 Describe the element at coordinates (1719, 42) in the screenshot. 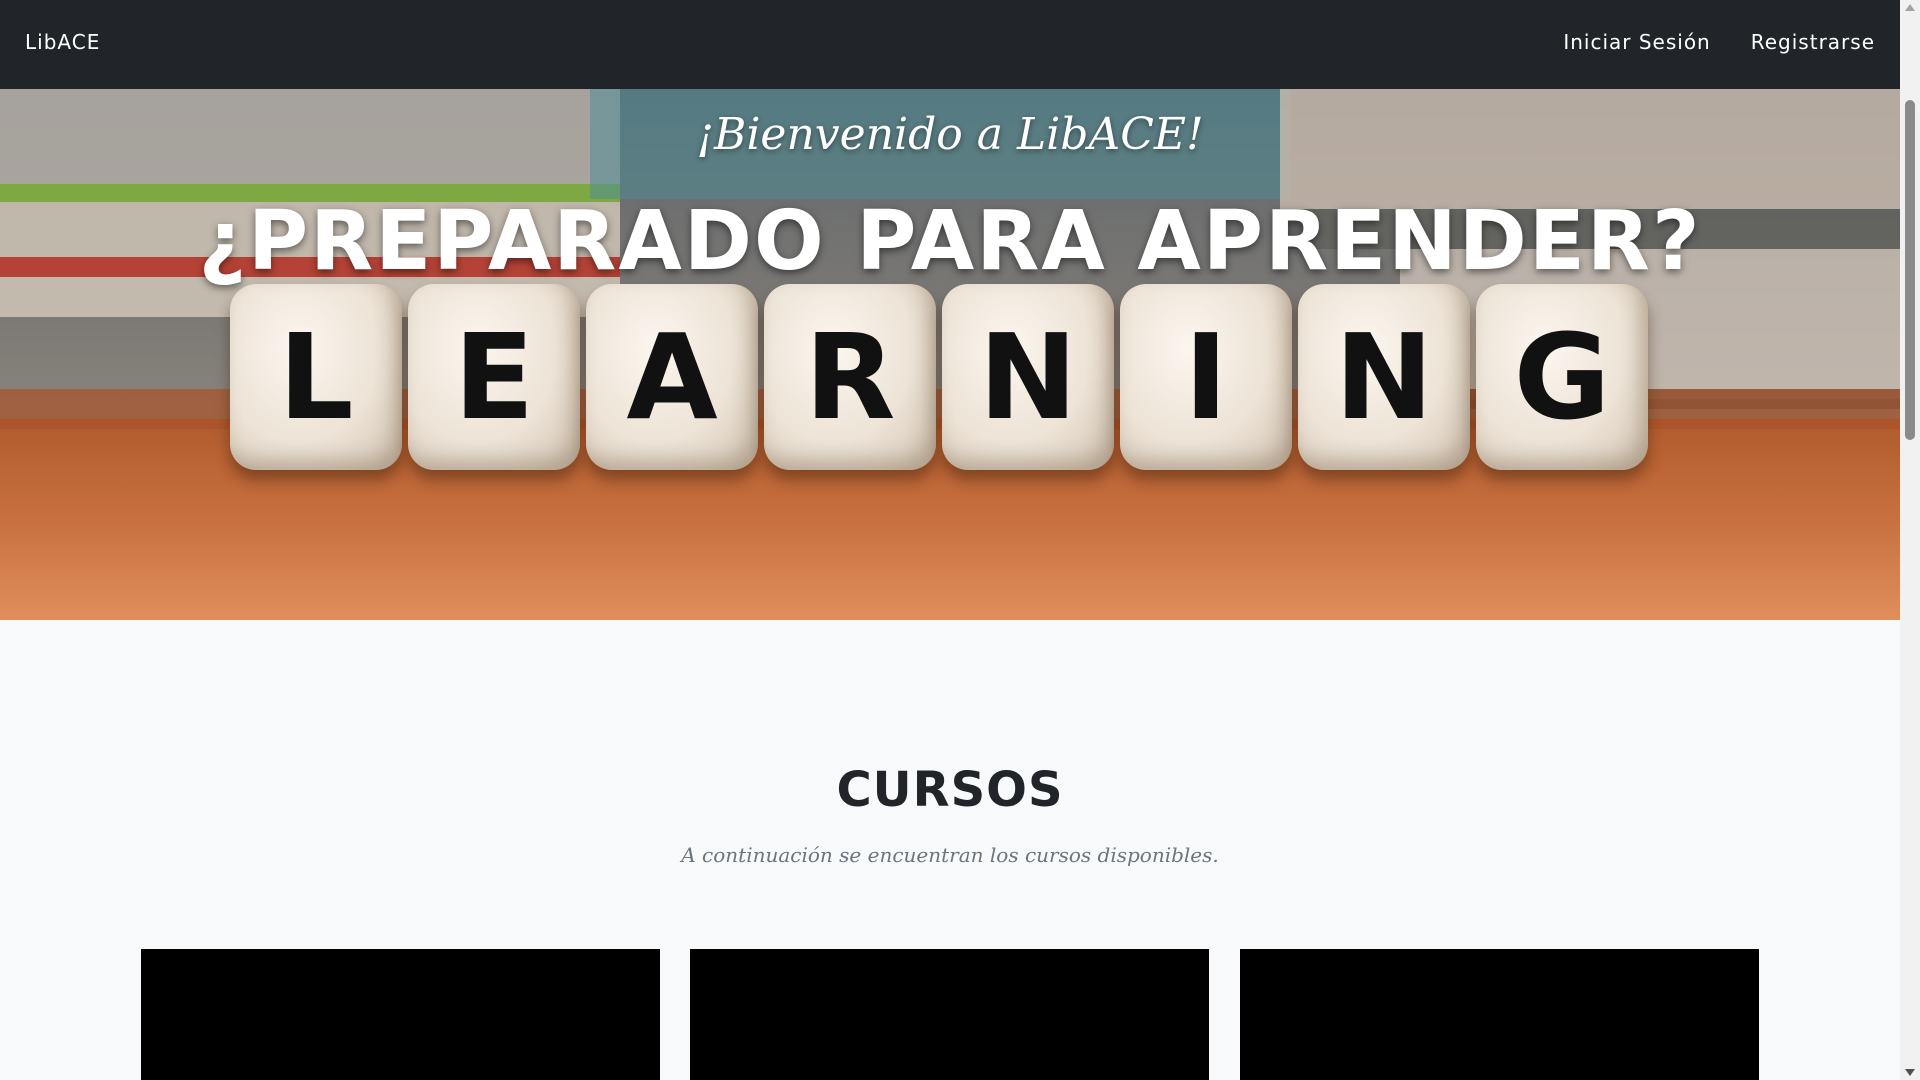

I see `nav-links: Iniciar Sesión Registrarse` at that location.